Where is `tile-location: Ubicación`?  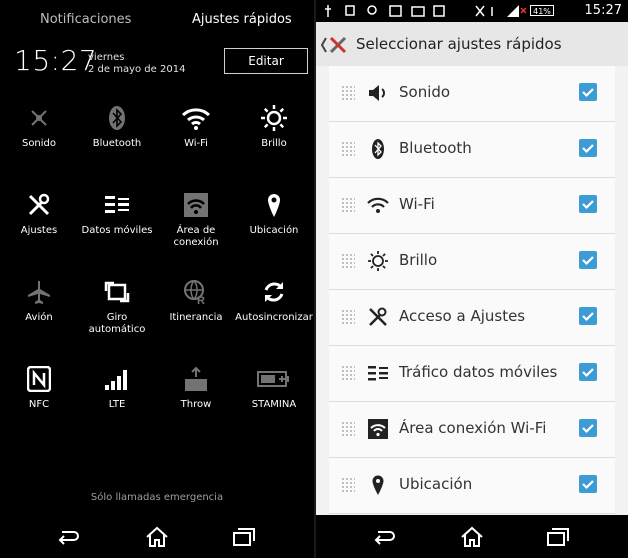
tile-location: Ubicación is located at coordinates (274, 214).